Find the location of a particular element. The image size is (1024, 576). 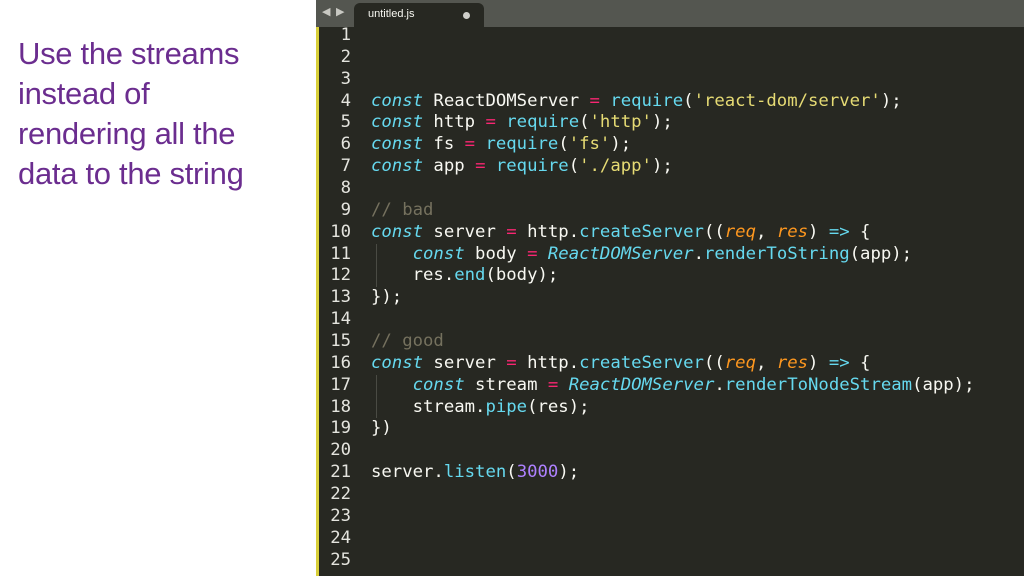

line-number: 17 is located at coordinates (340, 384).